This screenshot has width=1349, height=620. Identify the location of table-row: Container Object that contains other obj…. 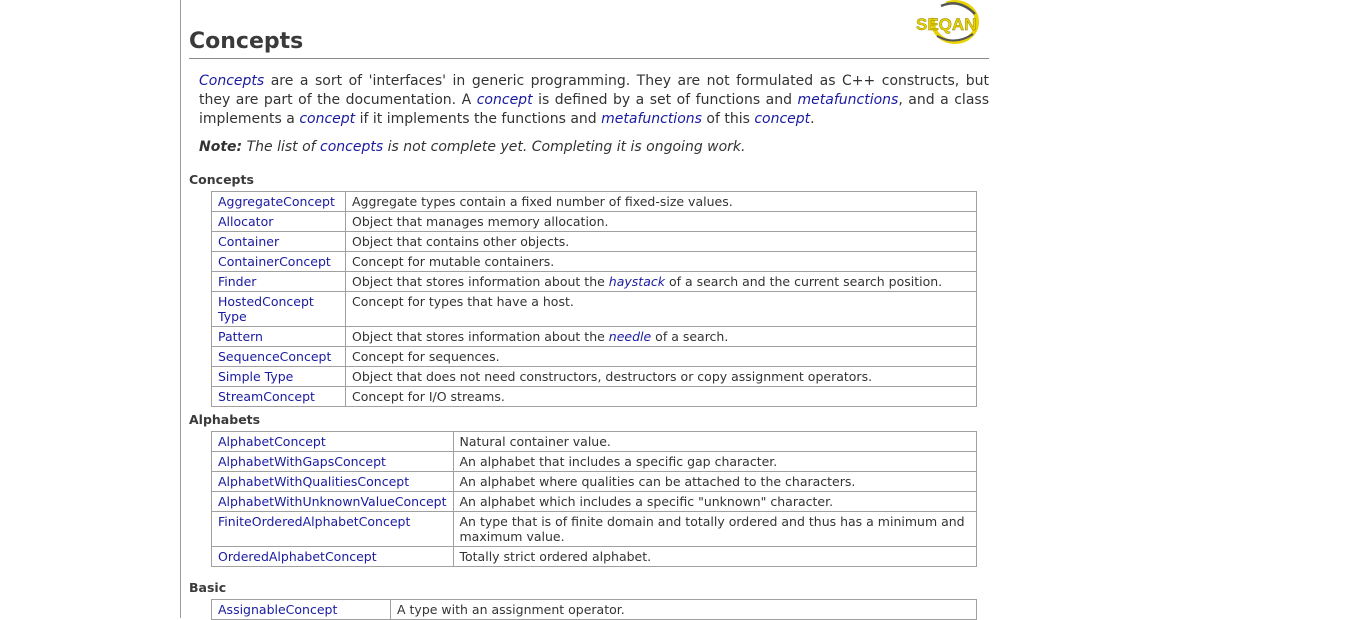
(594, 241).